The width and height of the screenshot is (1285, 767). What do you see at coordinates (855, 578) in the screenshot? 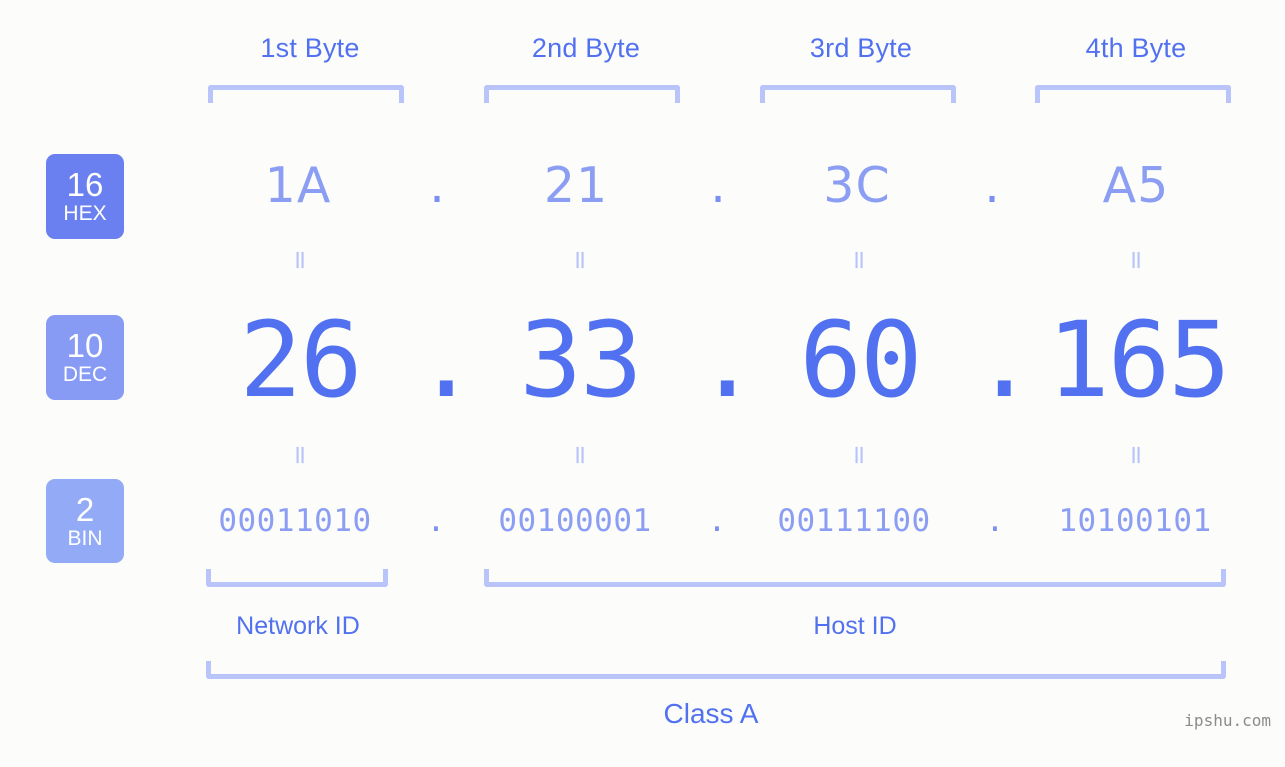
I see `host-id-bracket` at bounding box center [855, 578].